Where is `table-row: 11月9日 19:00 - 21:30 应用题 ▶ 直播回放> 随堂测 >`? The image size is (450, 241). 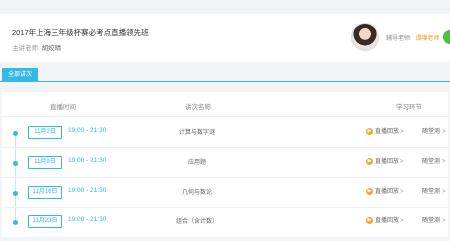
table-row: 11月9日 19:00 - 21:30 应用题 ▶ 直播回放> 随堂测 > is located at coordinates (225, 163).